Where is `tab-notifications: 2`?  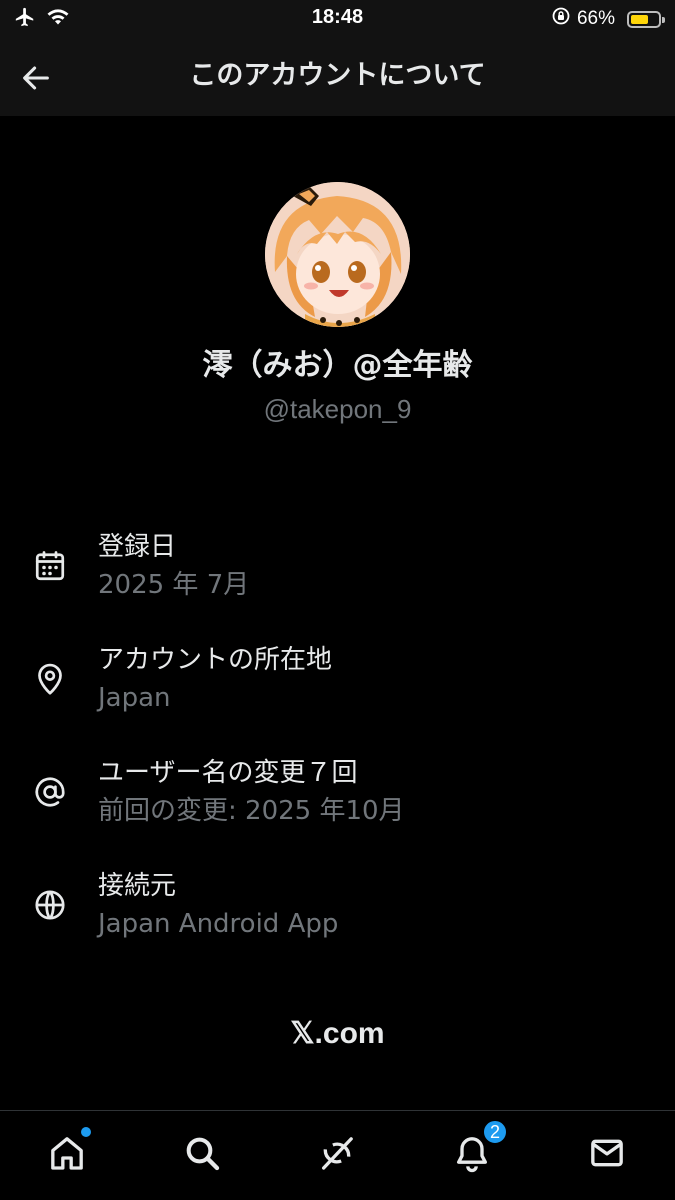 tab-notifications: 2 is located at coordinates (479, 1147).